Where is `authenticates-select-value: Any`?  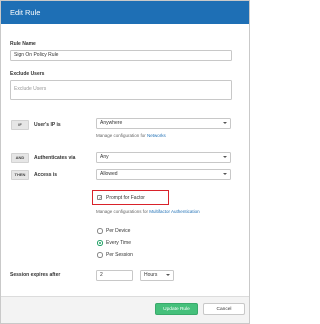
authenticates-select-value: Any is located at coordinates (104, 157).